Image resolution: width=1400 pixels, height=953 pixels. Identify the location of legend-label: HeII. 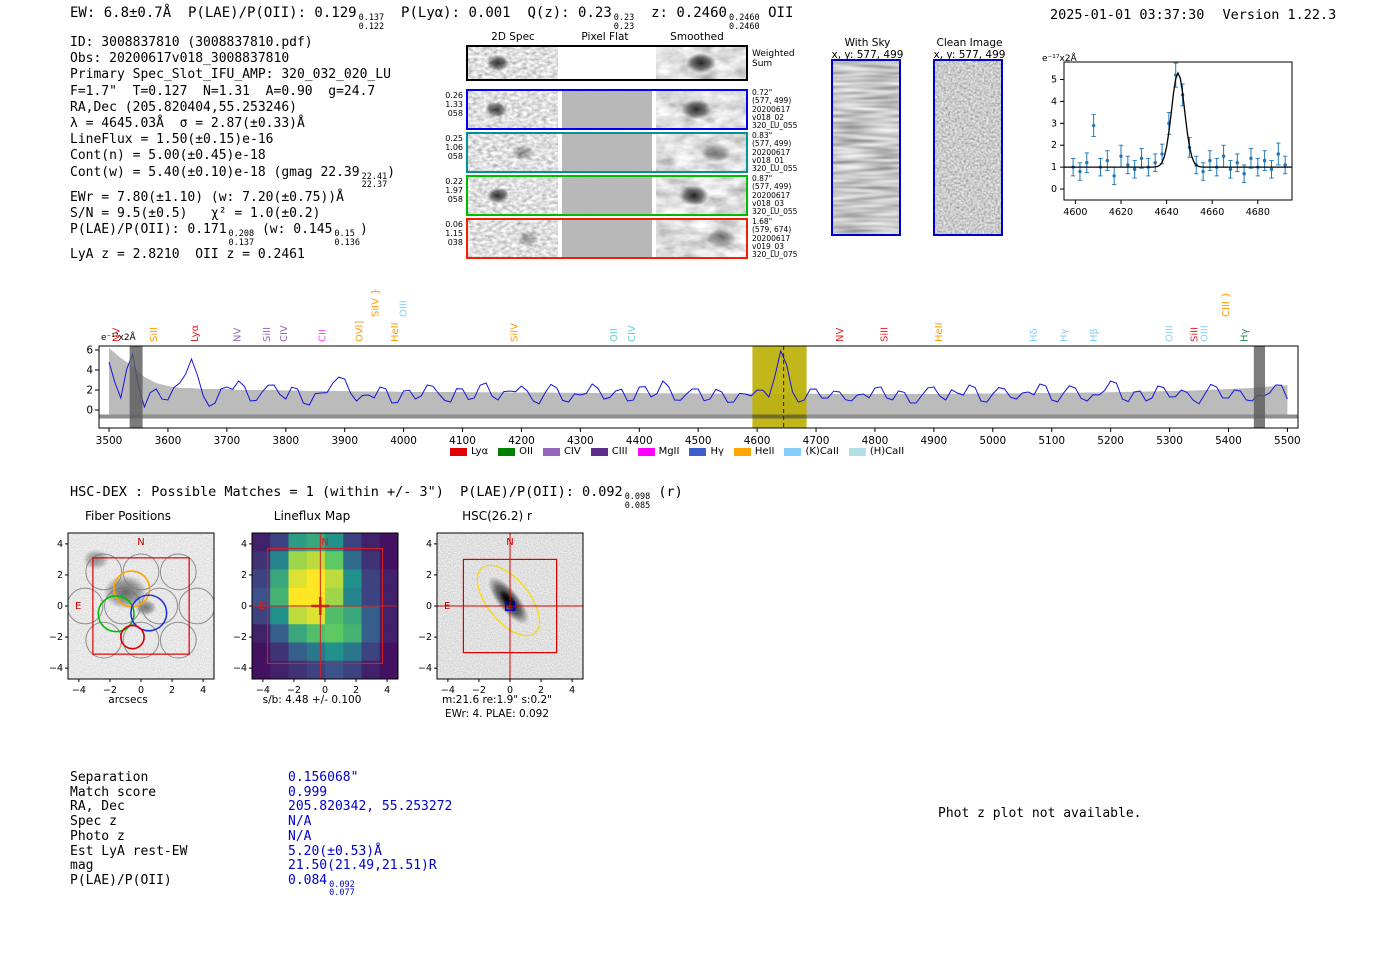
(764, 451).